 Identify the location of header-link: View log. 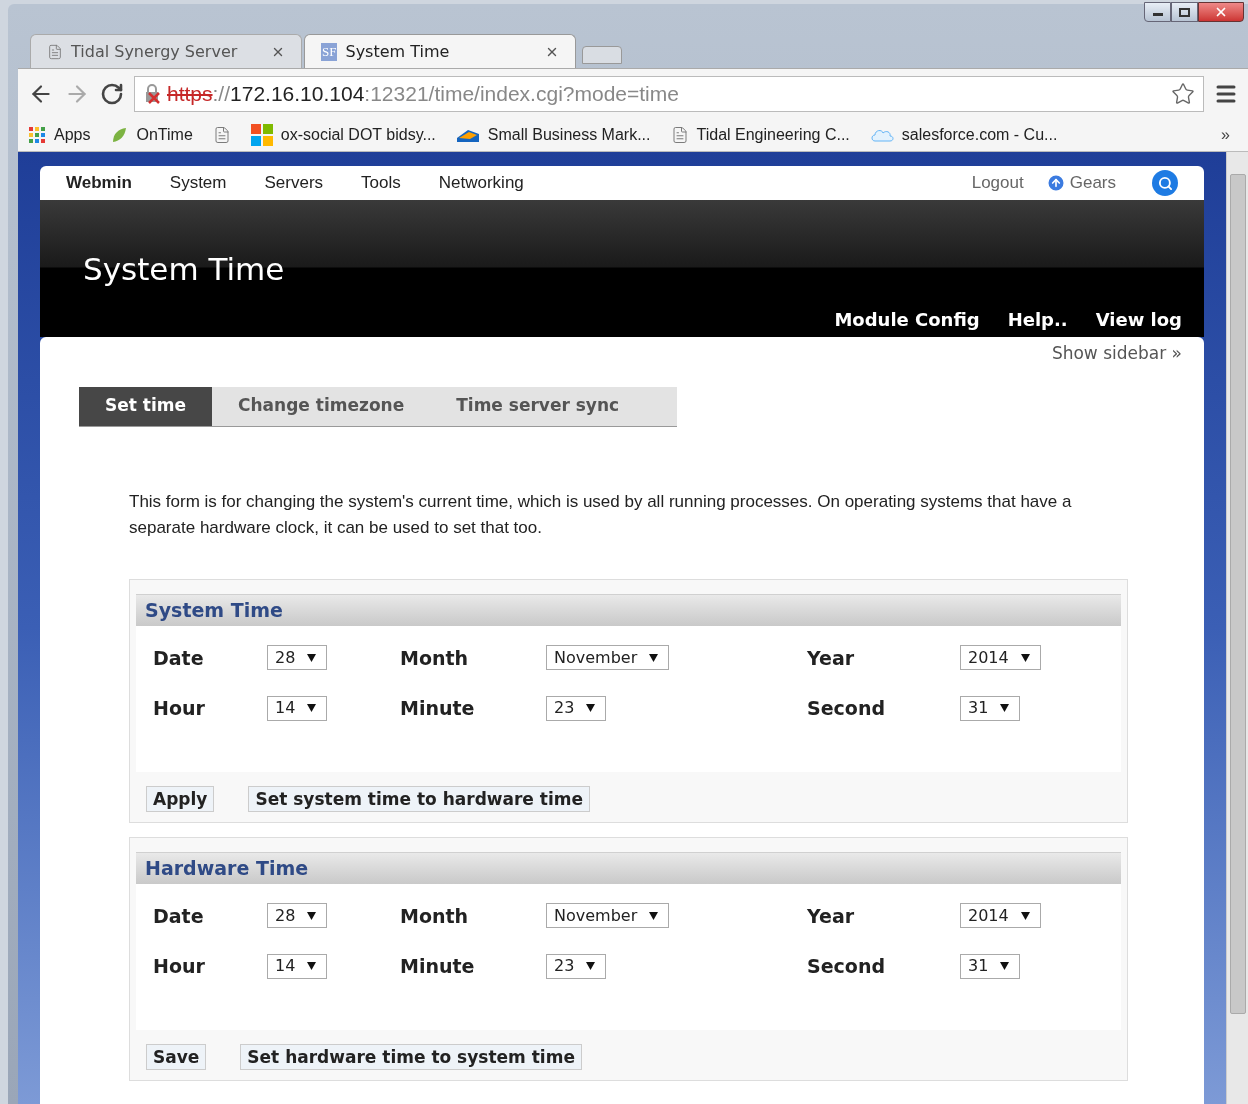
(1138, 319).